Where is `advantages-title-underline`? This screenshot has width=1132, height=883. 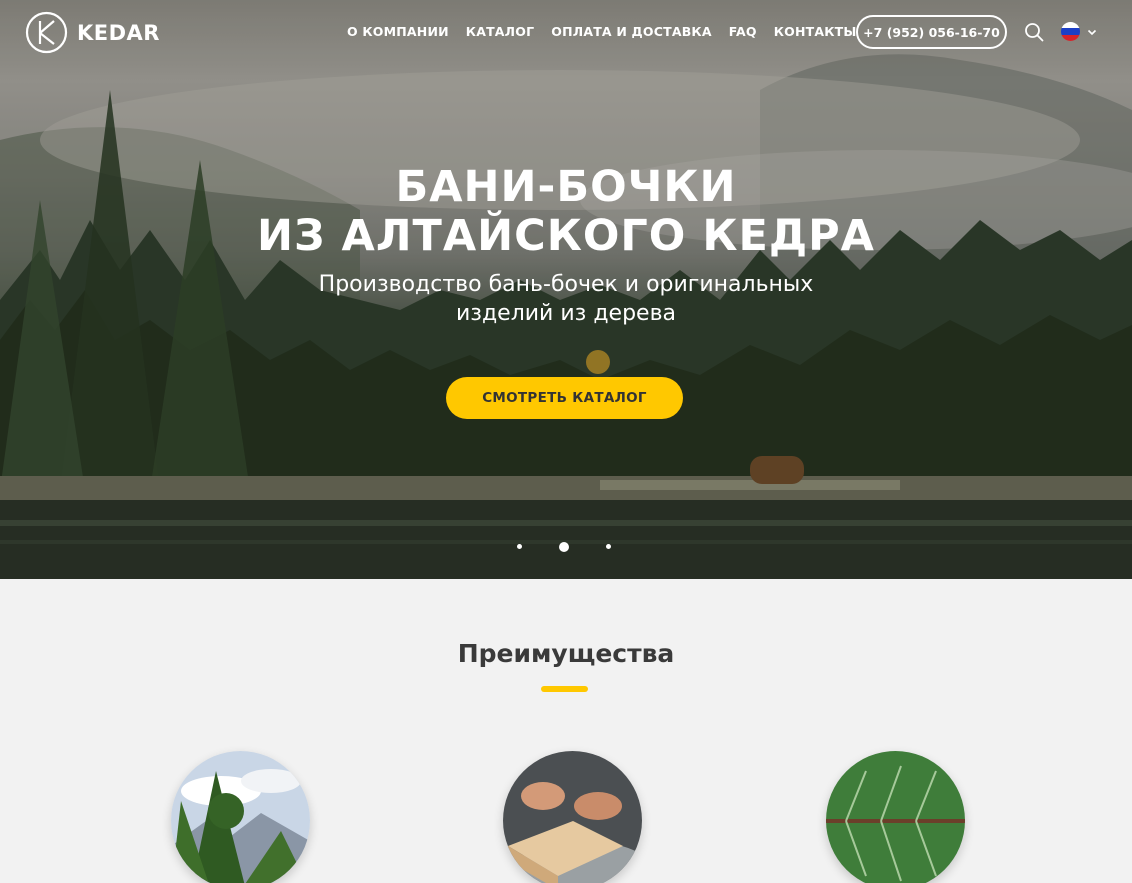 advantages-title-underline is located at coordinates (564, 689).